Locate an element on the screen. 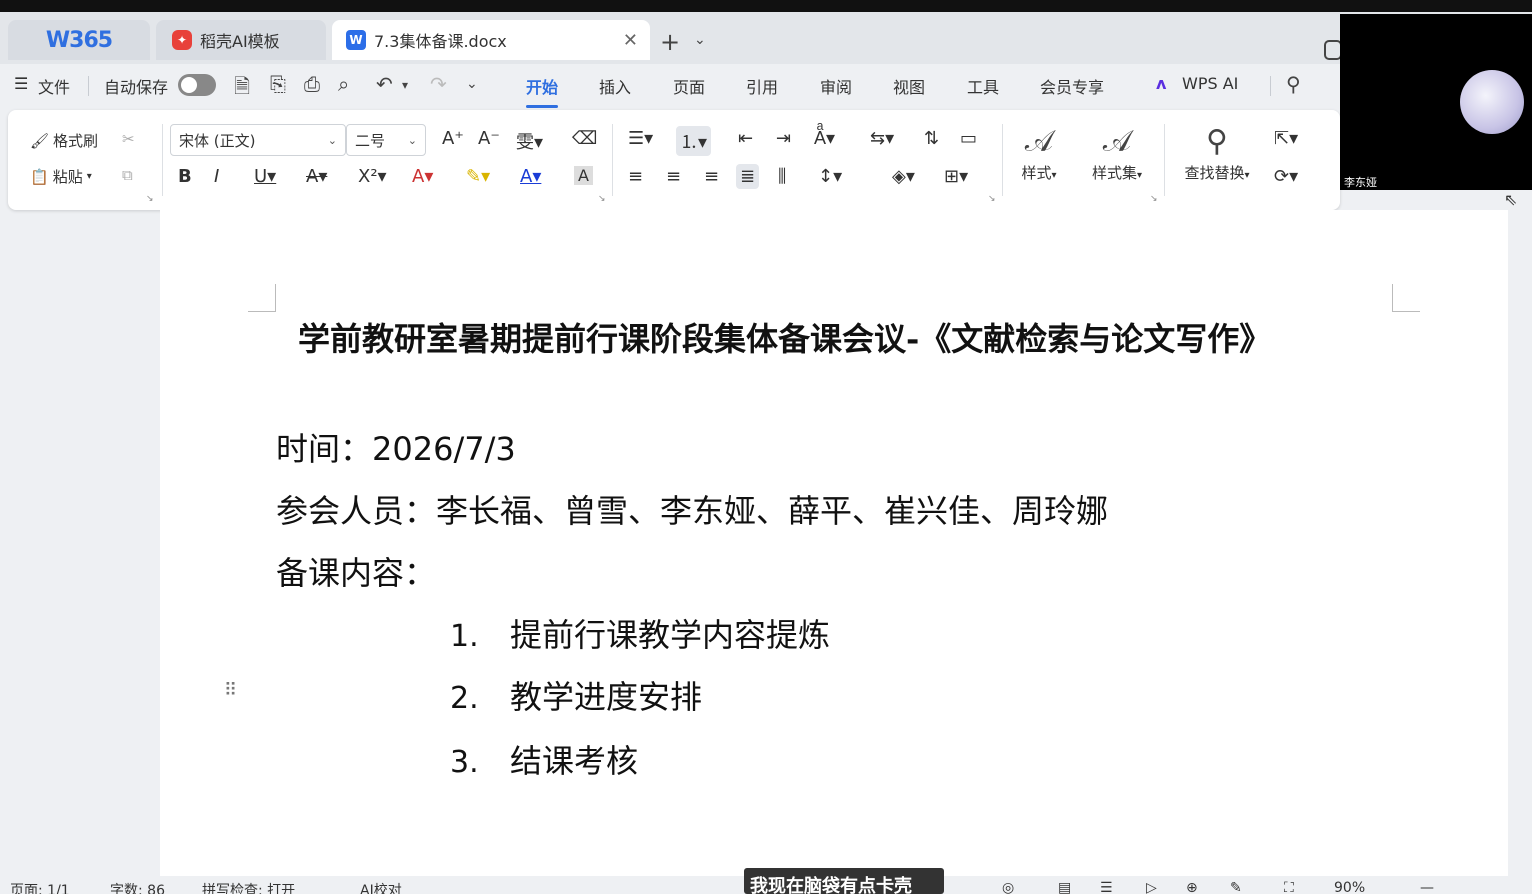 This screenshot has width=1532, height=894. tab-page: 页面 is located at coordinates (689, 86).